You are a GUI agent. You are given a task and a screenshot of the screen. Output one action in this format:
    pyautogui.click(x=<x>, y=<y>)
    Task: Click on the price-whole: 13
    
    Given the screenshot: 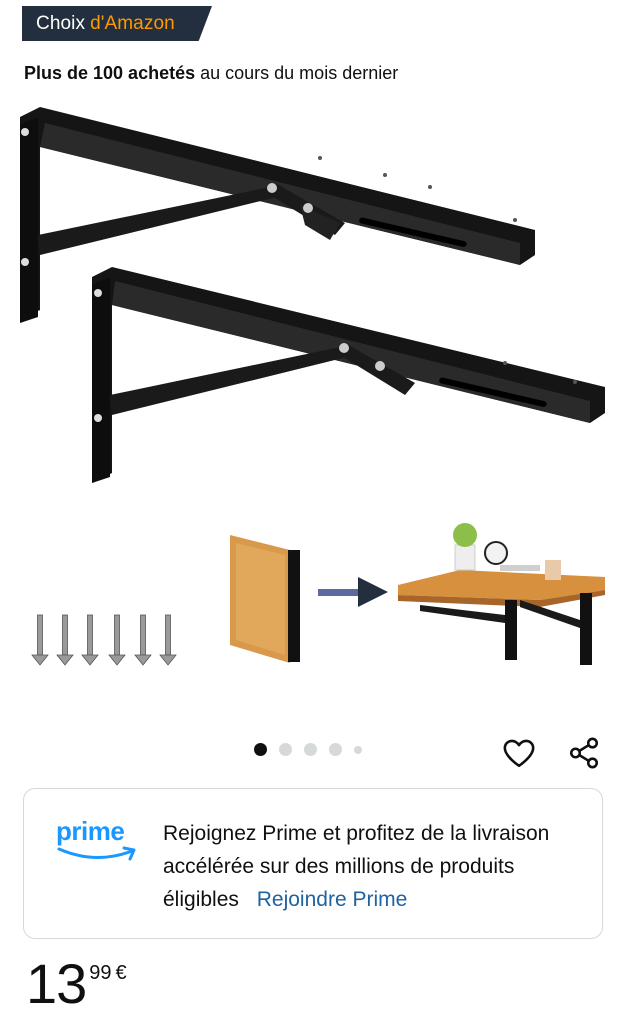 What is the action you would take?
    pyautogui.click(x=56, y=983)
    